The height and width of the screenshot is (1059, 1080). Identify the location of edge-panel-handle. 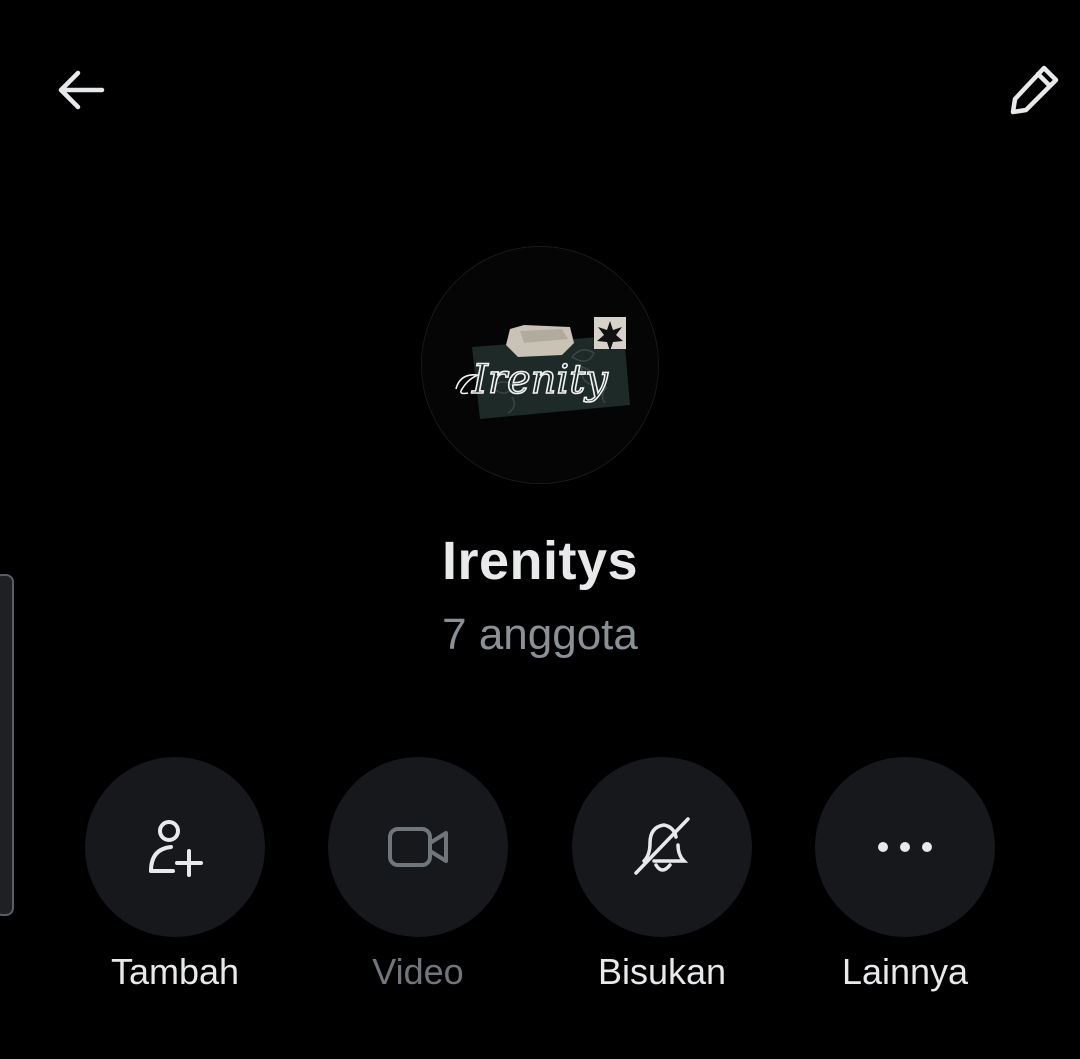
(7, 745).